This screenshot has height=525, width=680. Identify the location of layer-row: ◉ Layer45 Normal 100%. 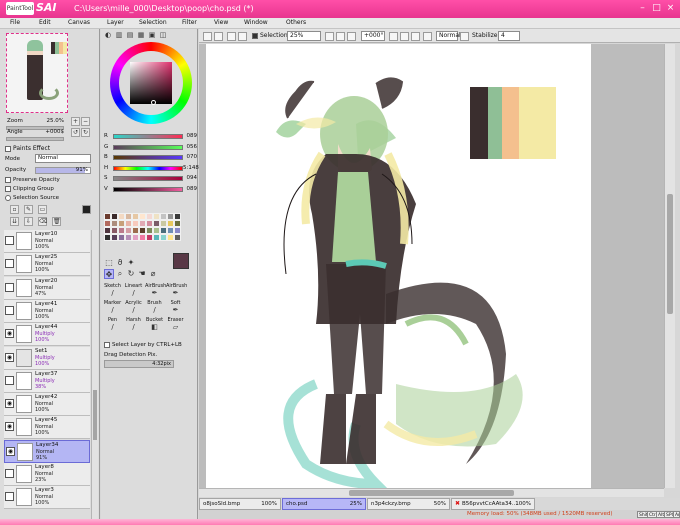
(47, 428).